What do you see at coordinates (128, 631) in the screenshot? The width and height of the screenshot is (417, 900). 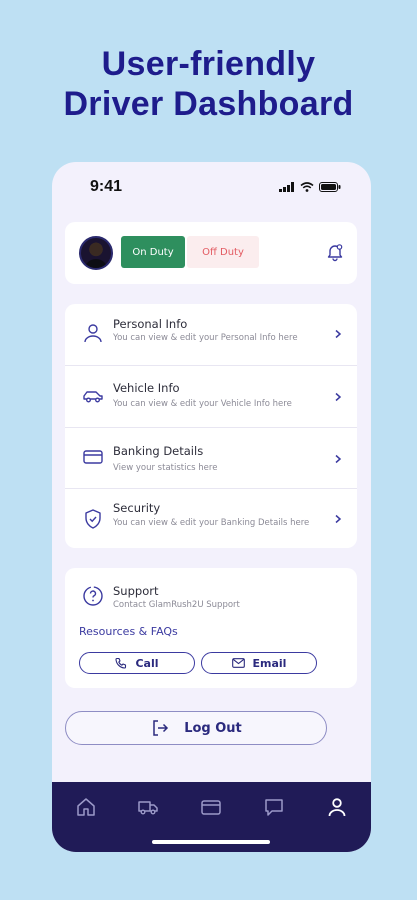 I see `resources-faqs-link: Resources & FAQs` at bounding box center [128, 631].